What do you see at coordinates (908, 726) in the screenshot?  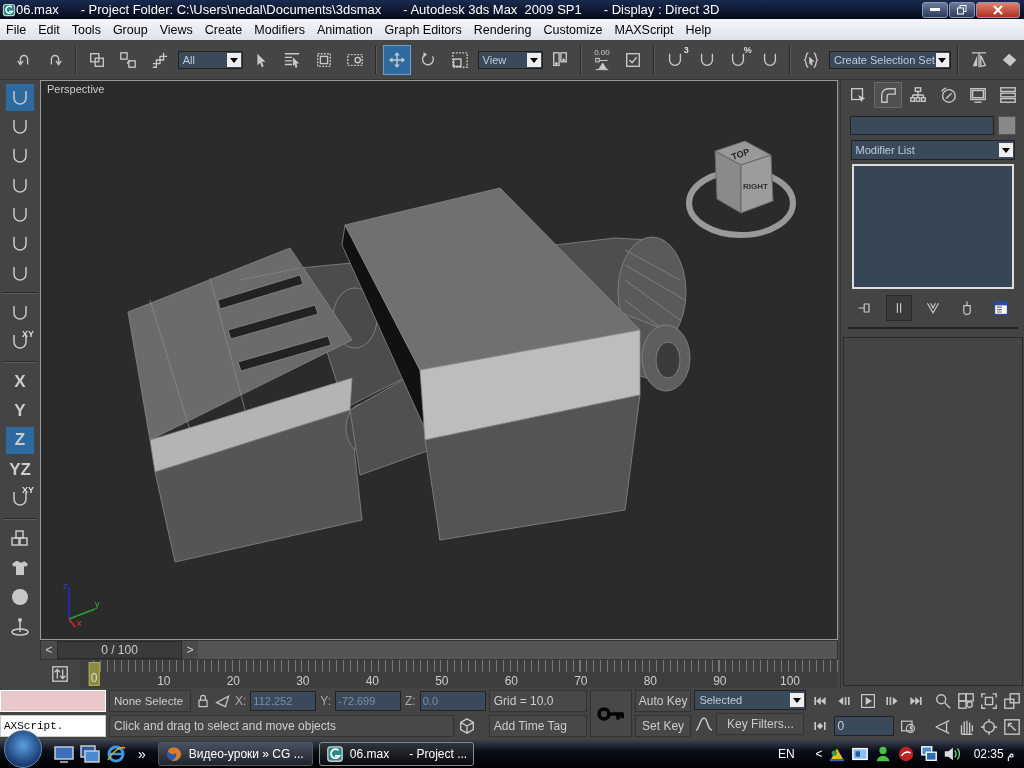 I see `time-config-icon` at bounding box center [908, 726].